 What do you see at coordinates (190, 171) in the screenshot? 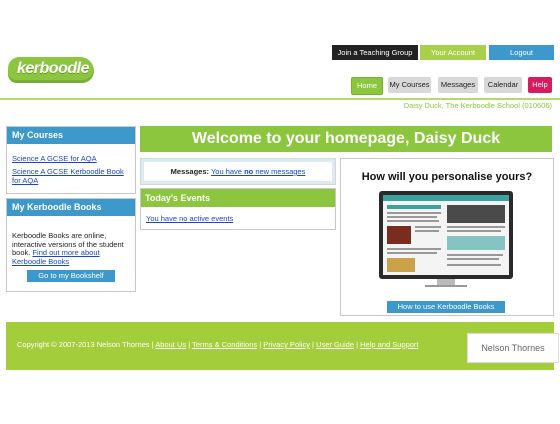
I see `messages-label: Messages:` at bounding box center [190, 171].